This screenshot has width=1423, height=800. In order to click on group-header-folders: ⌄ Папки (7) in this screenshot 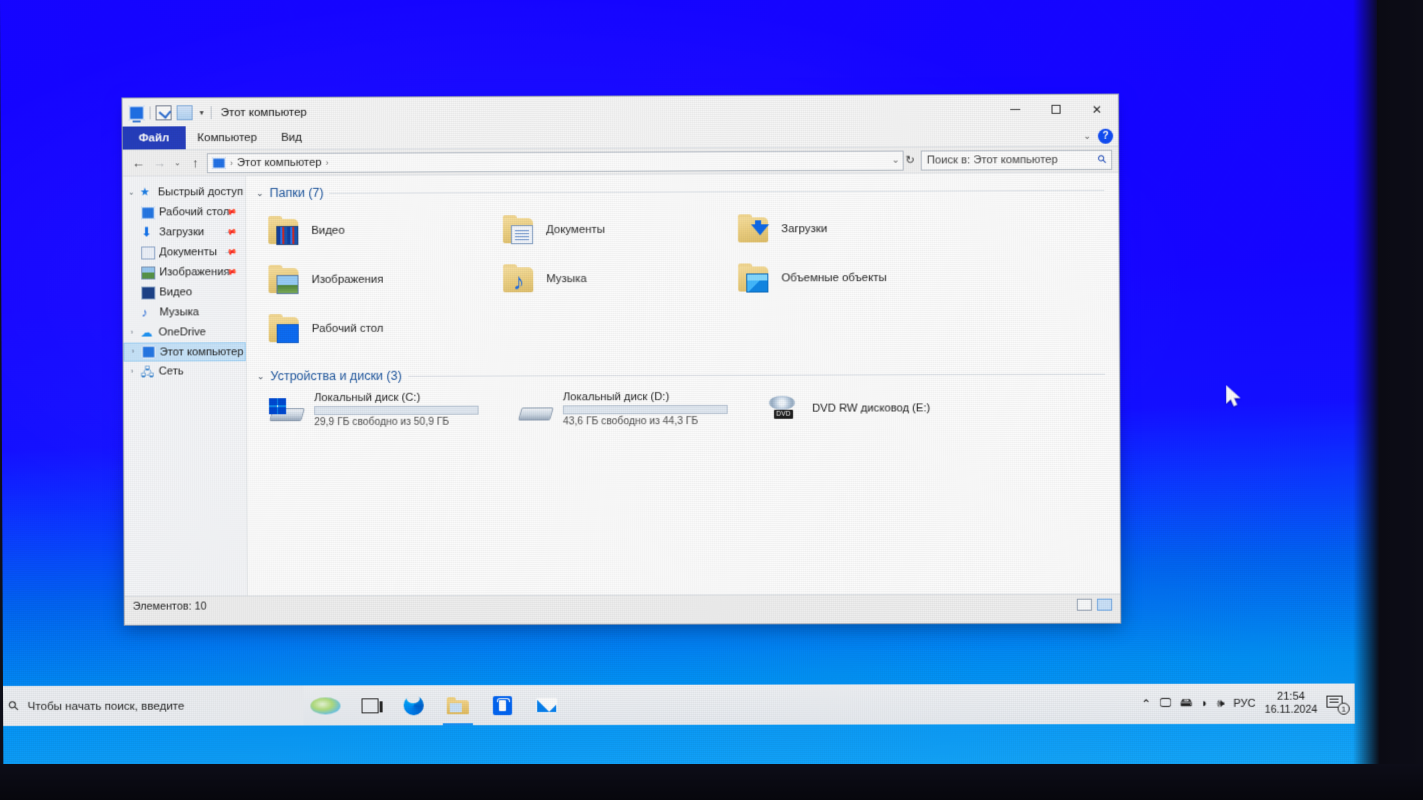, I will do `click(687, 191)`.